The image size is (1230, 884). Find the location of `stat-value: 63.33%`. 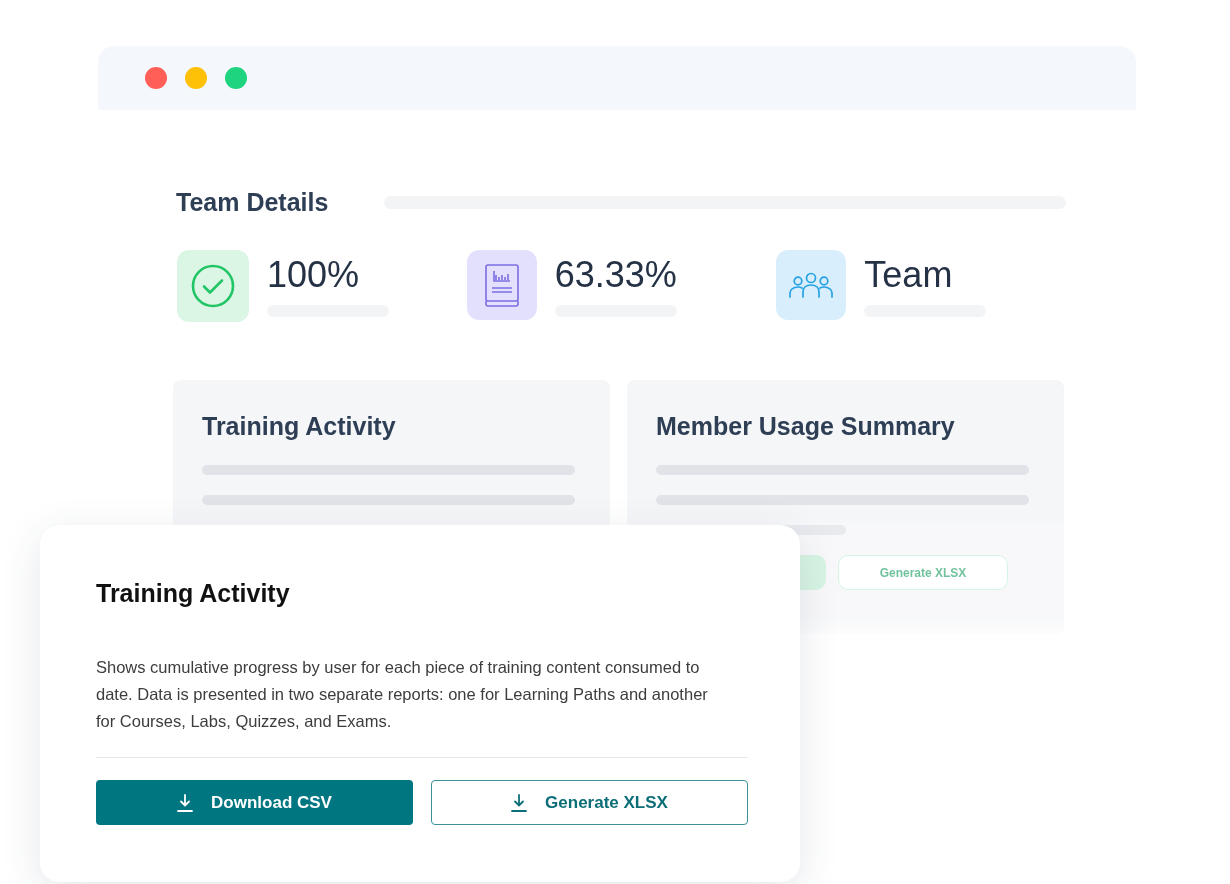

stat-value: 63.33% is located at coordinates (615, 275).